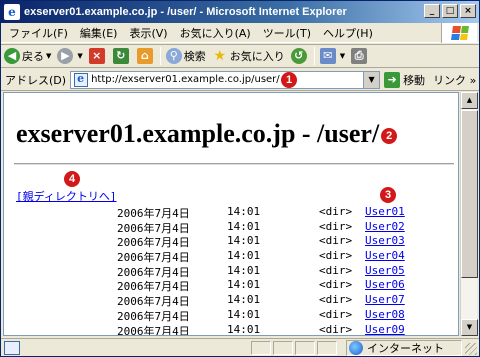  Describe the element at coordinates (471, 349) in the screenshot. I see `resize-grip-icon` at that location.